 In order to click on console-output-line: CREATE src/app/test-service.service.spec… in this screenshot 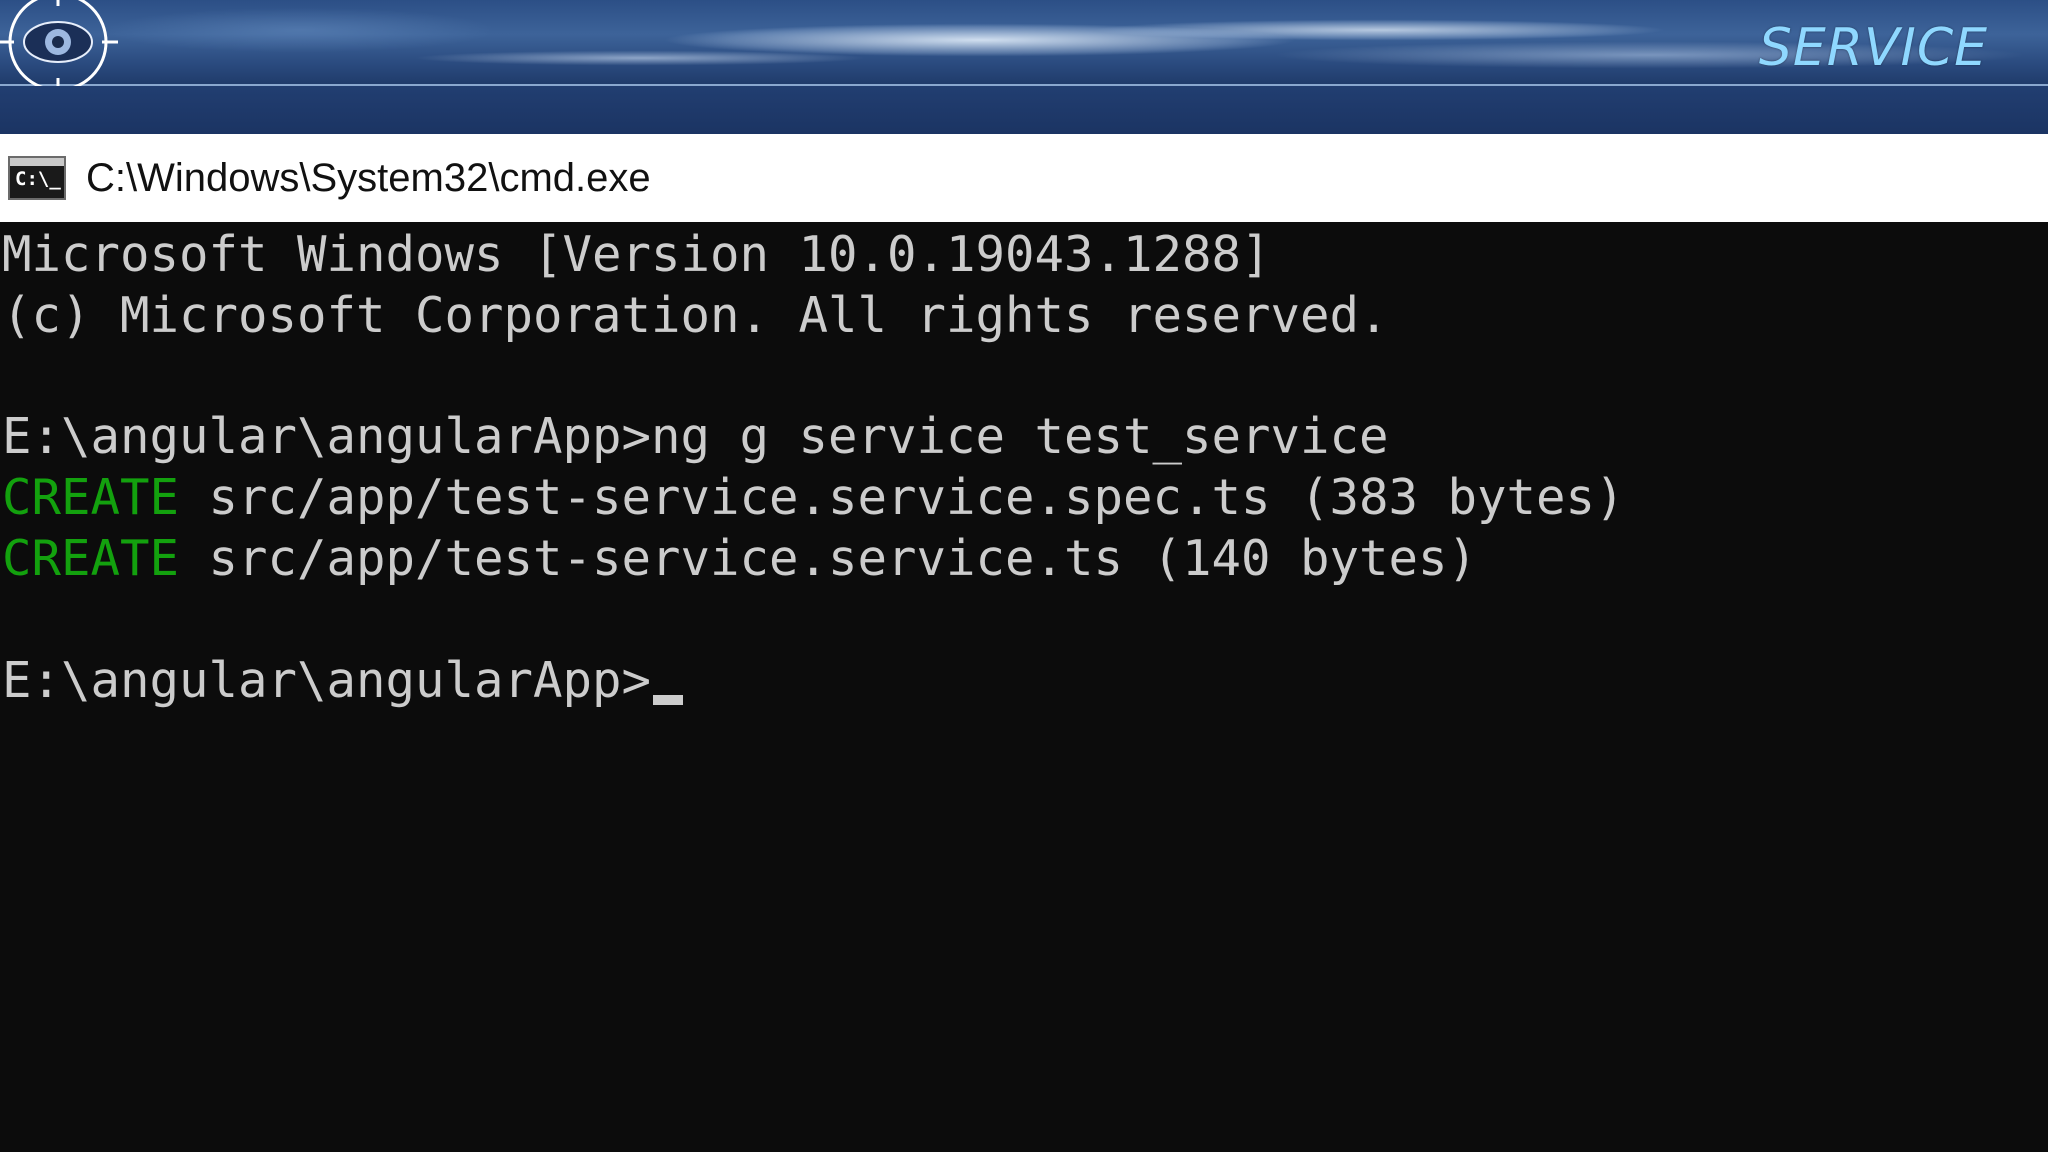, I will do `click(813, 497)`.